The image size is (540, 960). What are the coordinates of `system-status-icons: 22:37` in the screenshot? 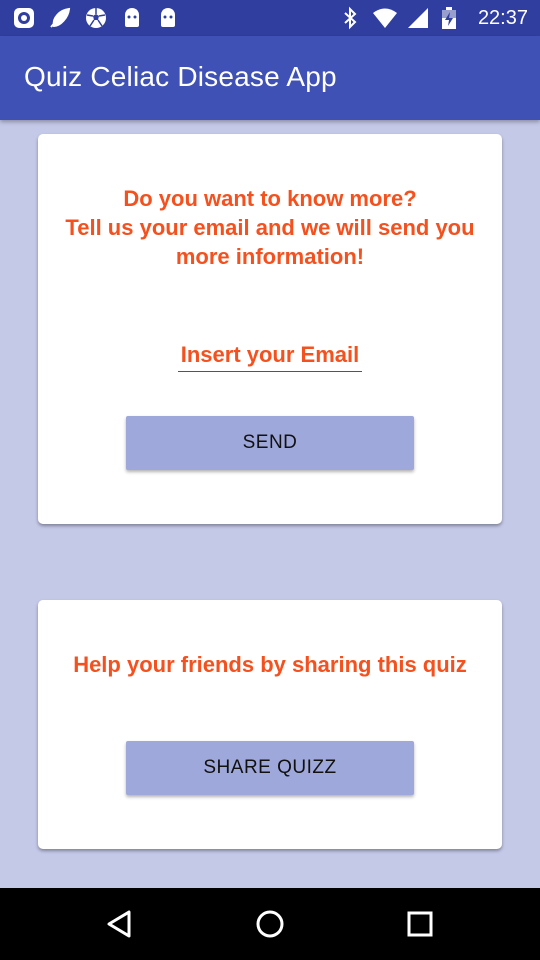 It's located at (433, 18).